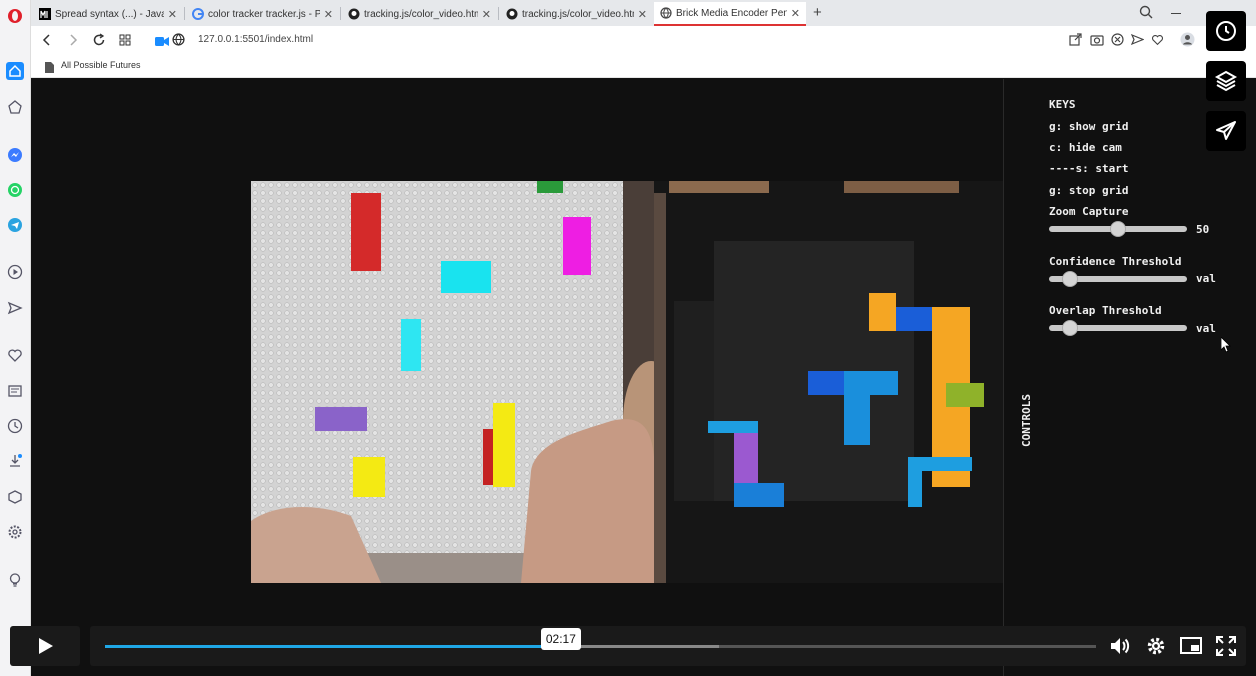  What do you see at coordinates (1187, 42) in the screenshot?
I see `profile-avatar-icon` at bounding box center [1187, 42].